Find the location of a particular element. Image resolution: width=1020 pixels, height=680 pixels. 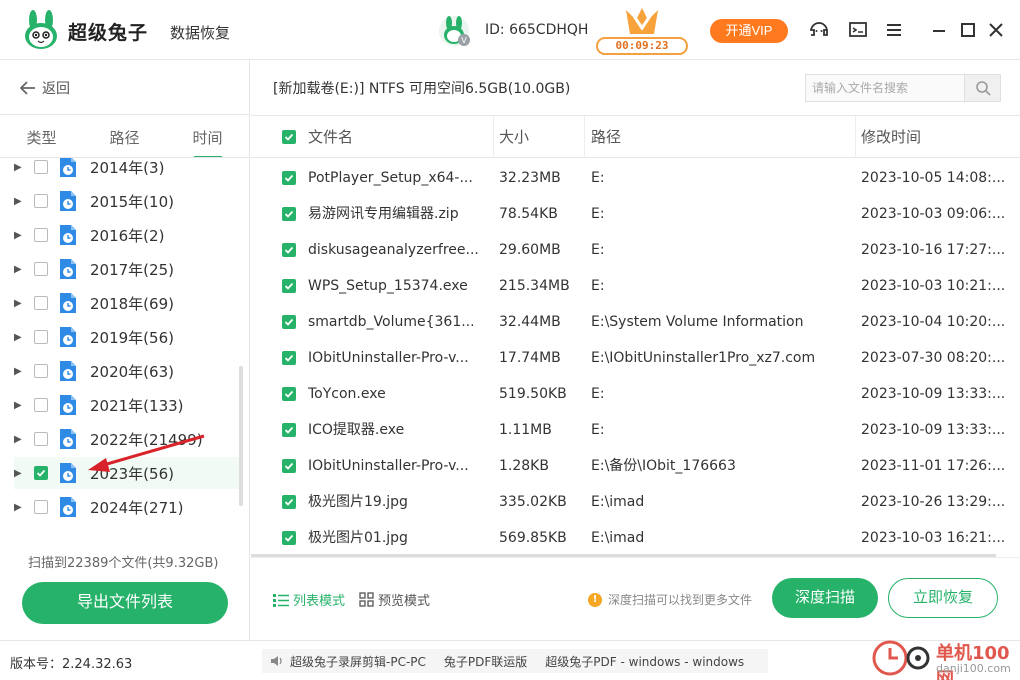

column-header-size: 大小 is located at coordinates (514, 137).